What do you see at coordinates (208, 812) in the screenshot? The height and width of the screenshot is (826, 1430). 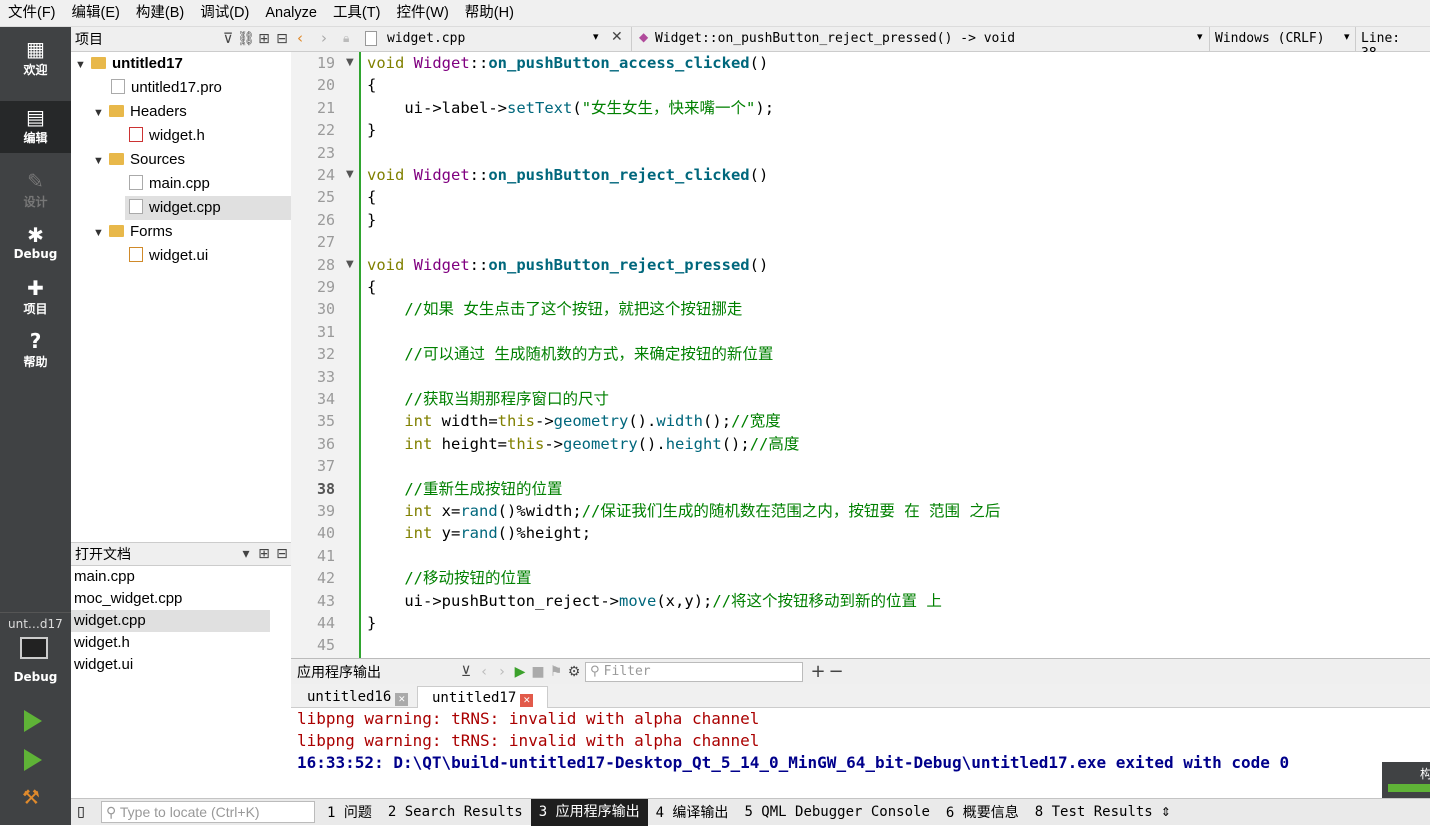 I see `locator-input: ⚲ Type to locate (Ctrl+K)` at bounding box center [208, 812].